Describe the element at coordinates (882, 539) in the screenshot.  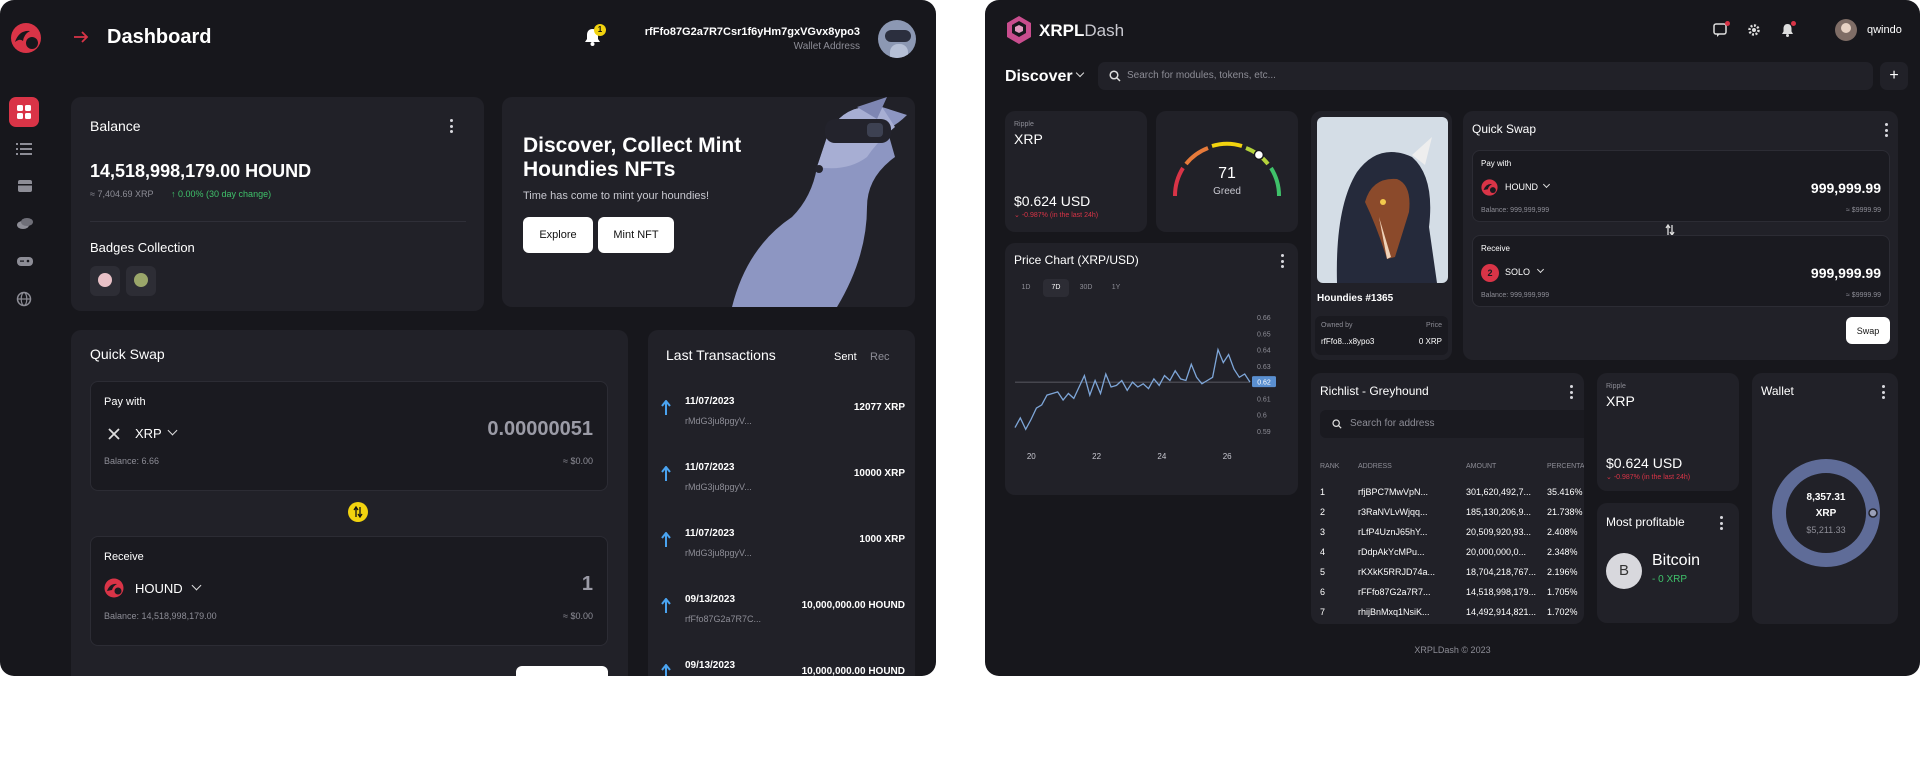
I see `transaction-amount: 1000 XRP` at that location.